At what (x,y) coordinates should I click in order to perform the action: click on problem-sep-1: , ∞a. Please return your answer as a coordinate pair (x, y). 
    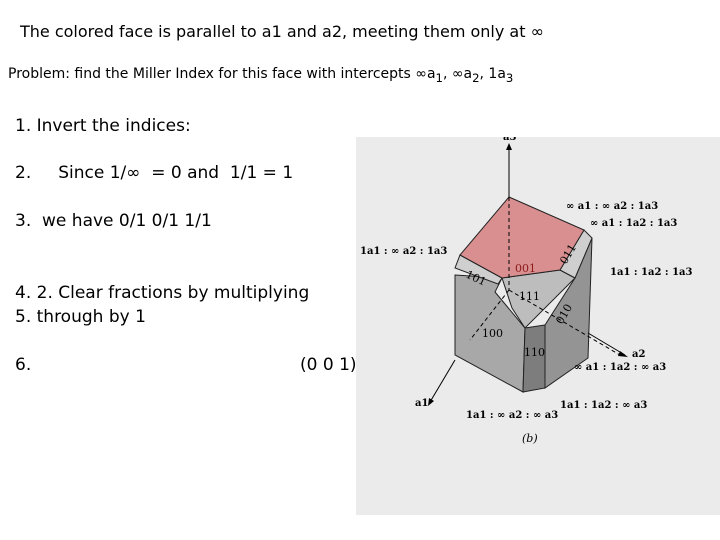
    Looking at the image, I should click on (457, 74).